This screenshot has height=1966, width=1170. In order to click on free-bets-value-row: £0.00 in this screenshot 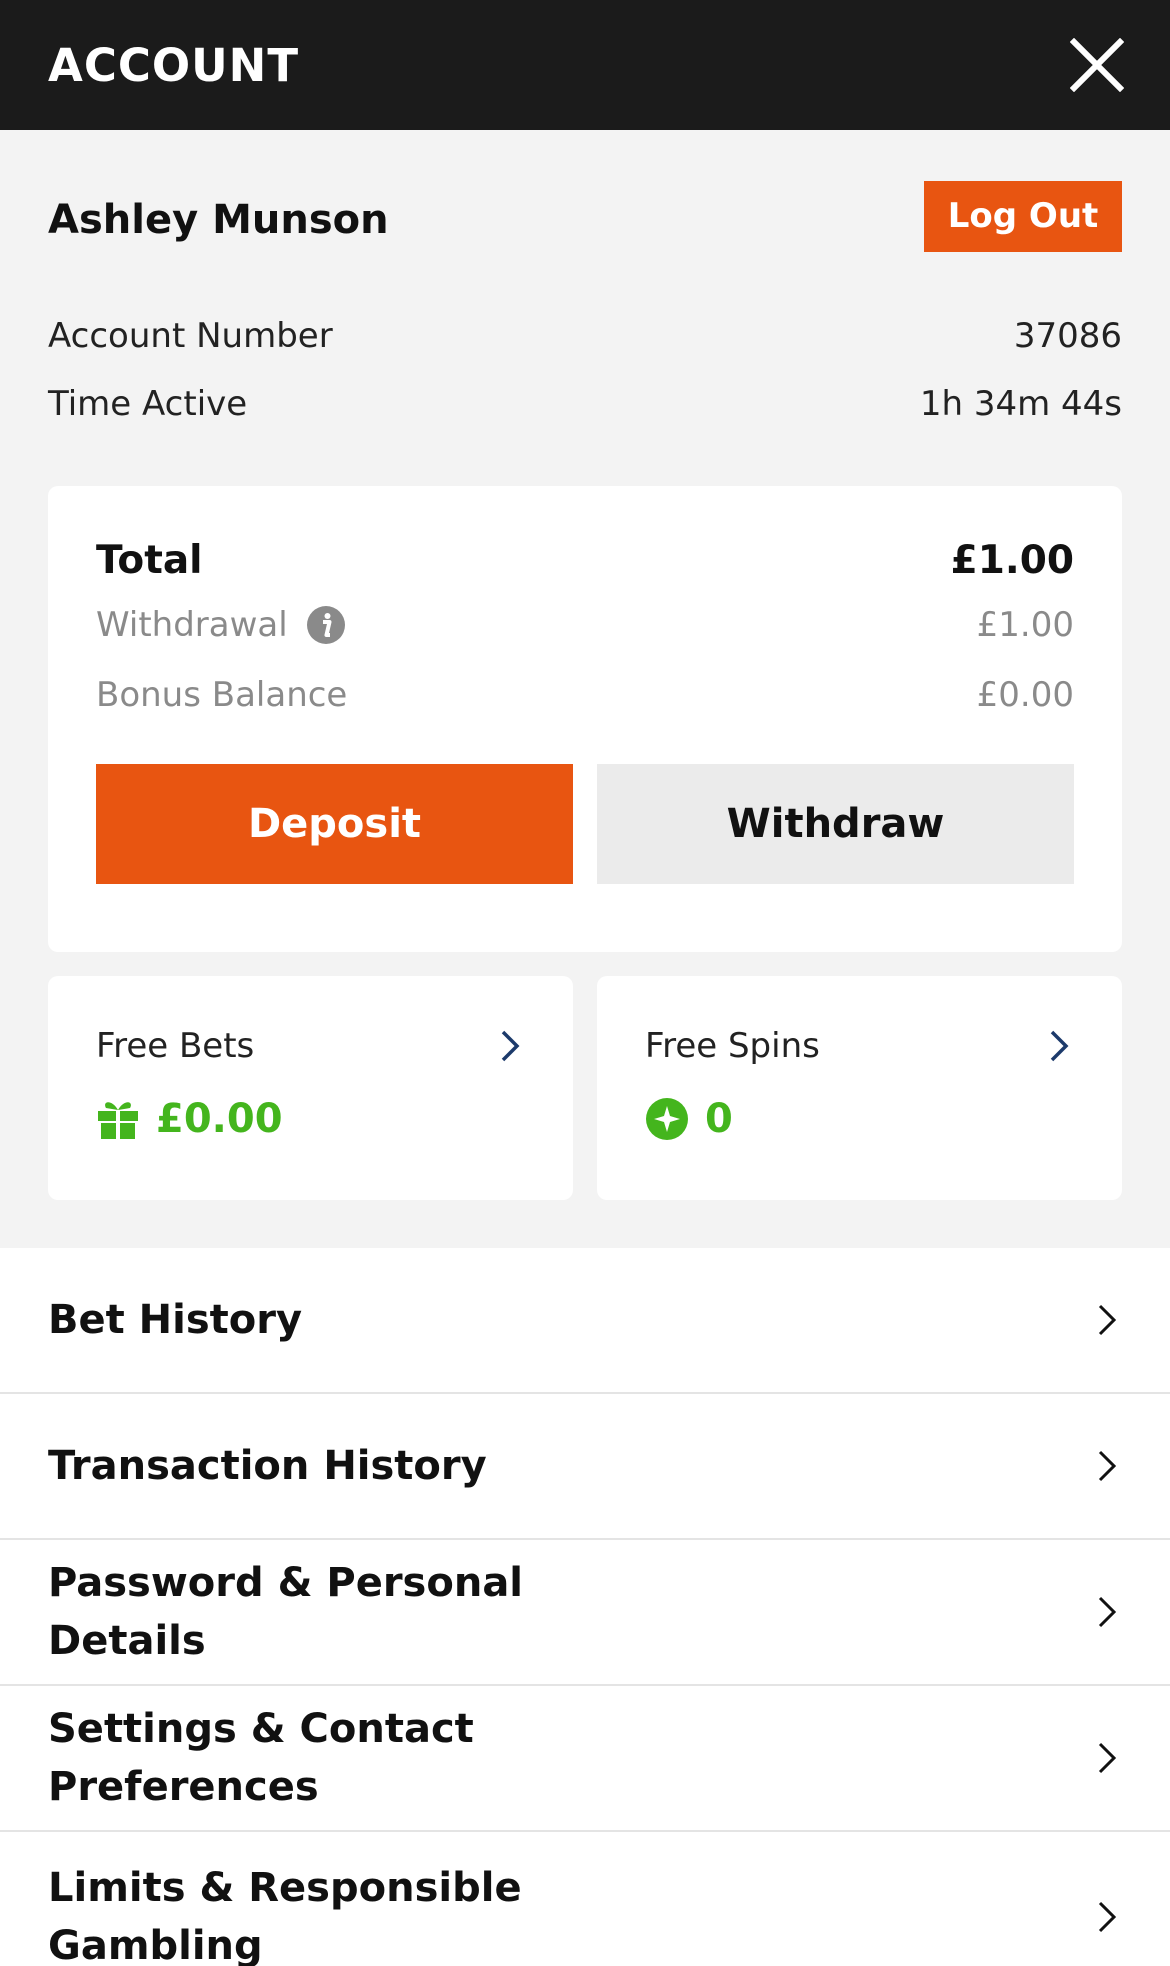, I will do `click(310, 1119)`.